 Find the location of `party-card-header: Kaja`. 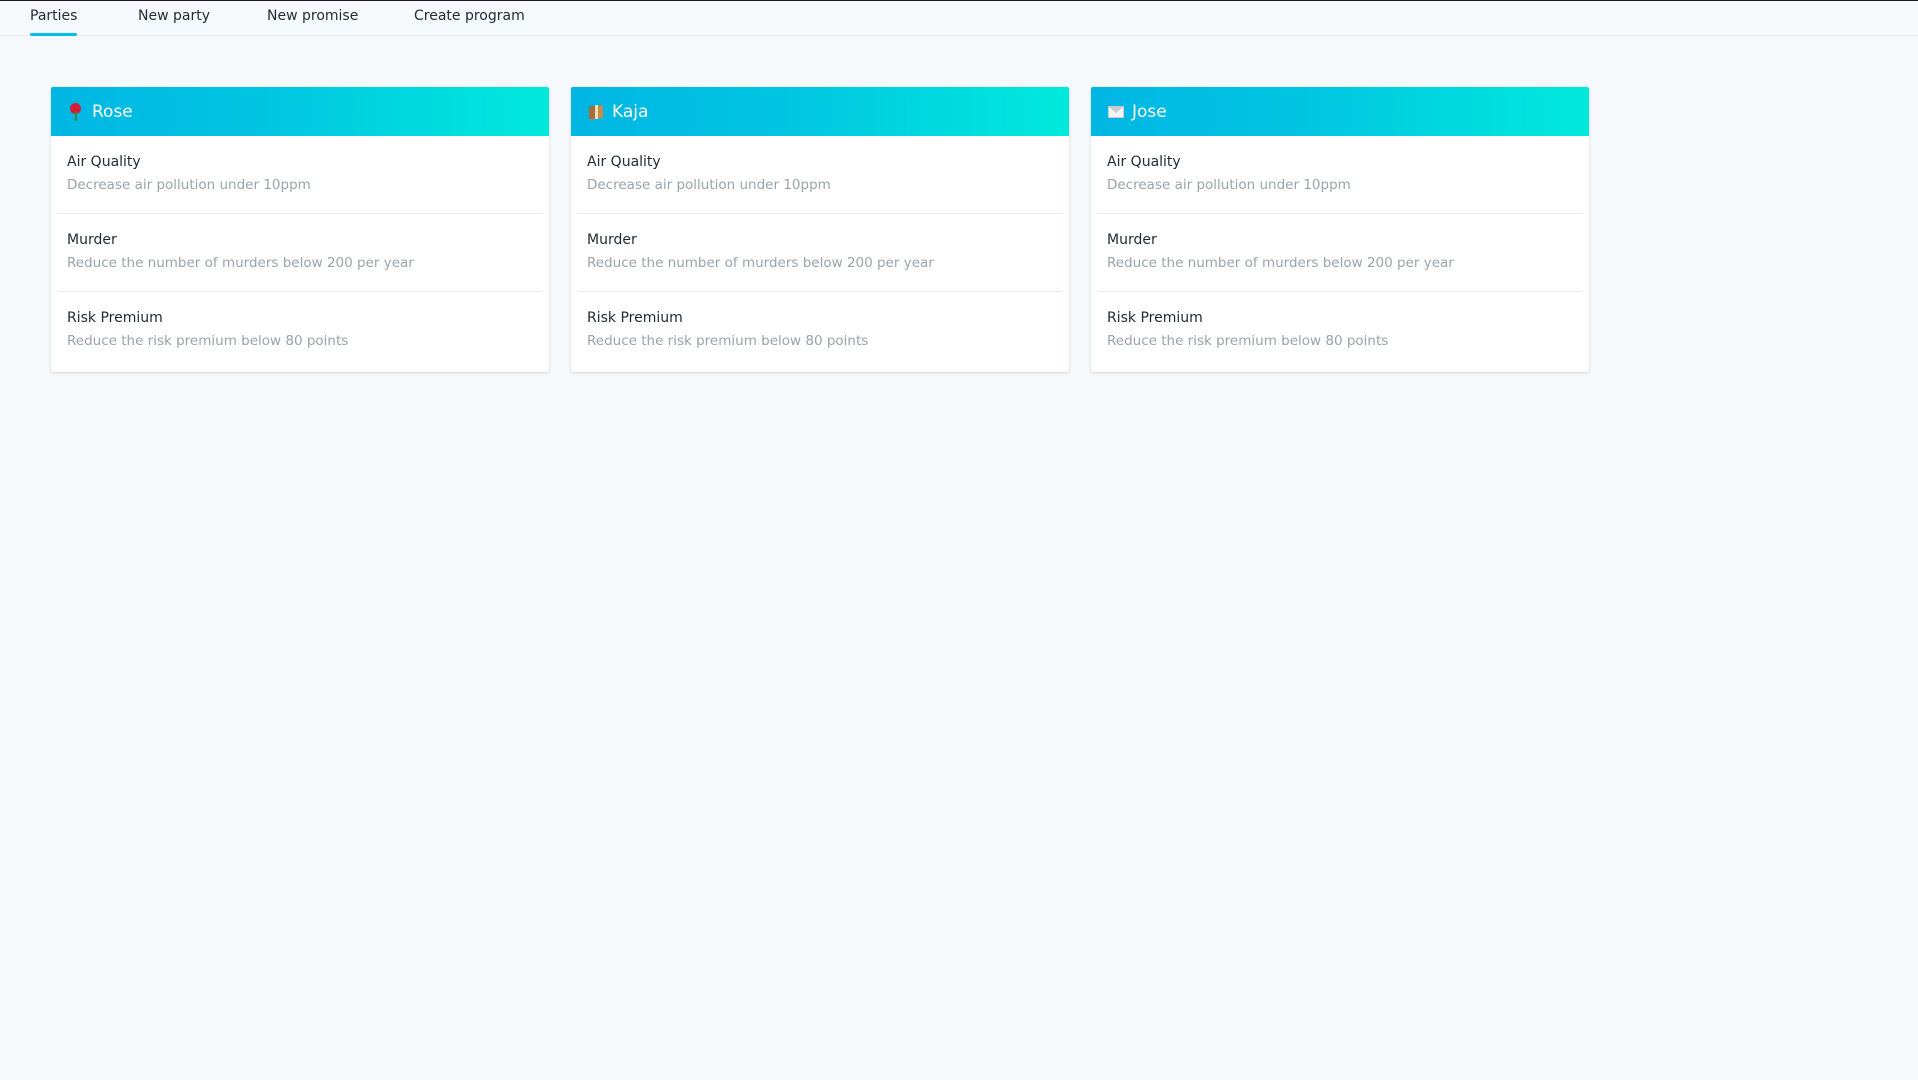

party-card-header: Kaja is located at coordinates (820, 111).